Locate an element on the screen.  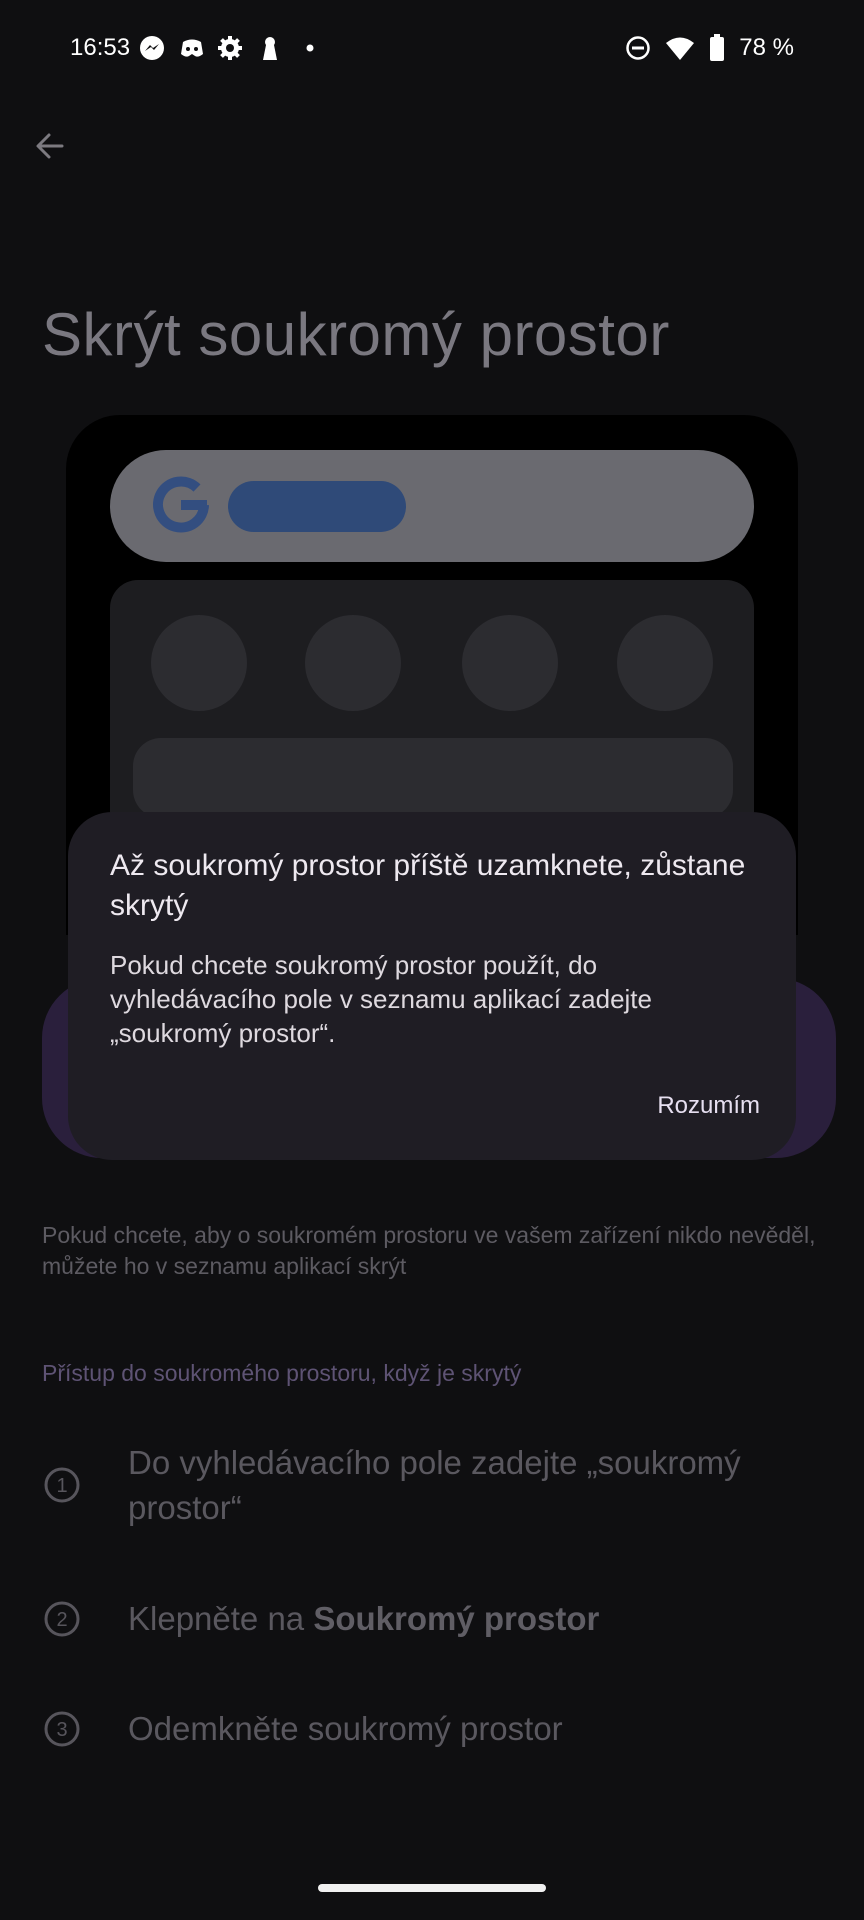
step-3-number: 3 is located at coordinates (61, 1730).